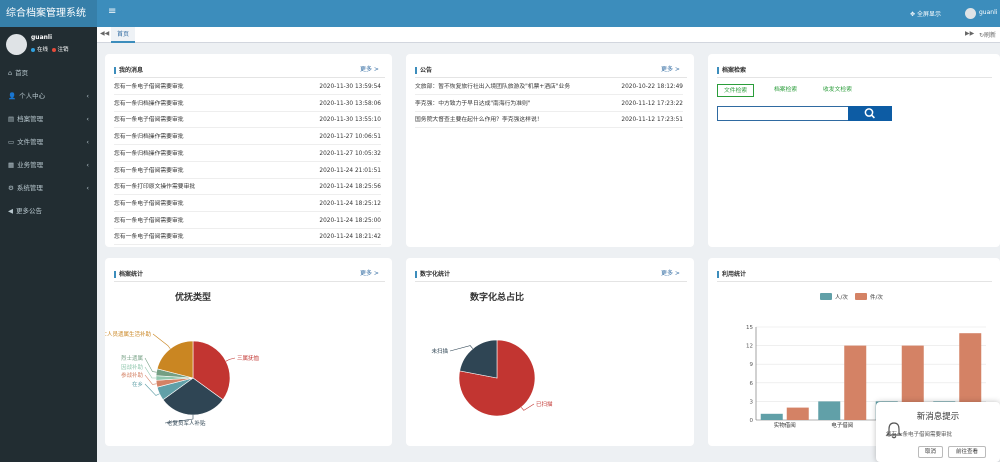  I want to click on refresh-button: ↻刷新, so click(987, 34).